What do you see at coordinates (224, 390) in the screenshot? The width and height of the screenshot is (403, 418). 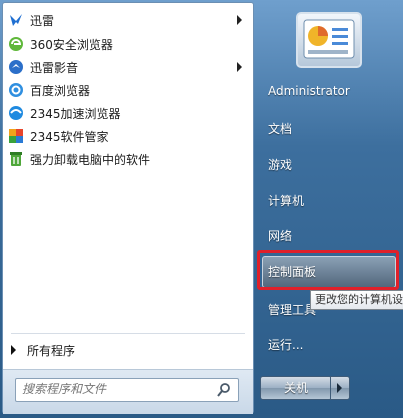 I see `search-icon` at bounding box center [224, 390].